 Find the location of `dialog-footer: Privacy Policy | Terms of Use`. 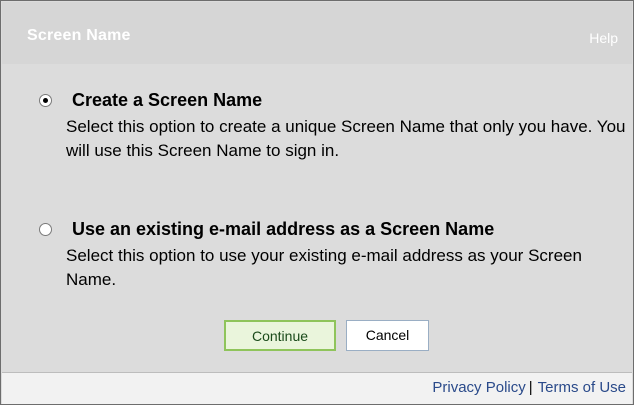

dialog-footer: Privacy Policy | Terms of Use is located at coordinates (317, 388).